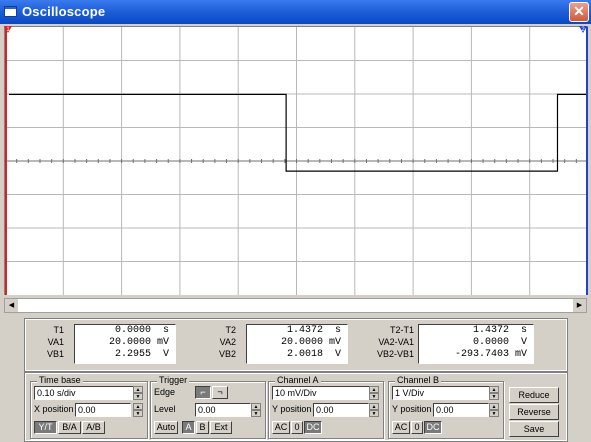 Image resolution: width=591 pixels, height=442 pixels. What do you see at coordinates (433, 427) in the screenshot?
I see `channel-b-dc-button: DC` at bounding box center [433, 427].